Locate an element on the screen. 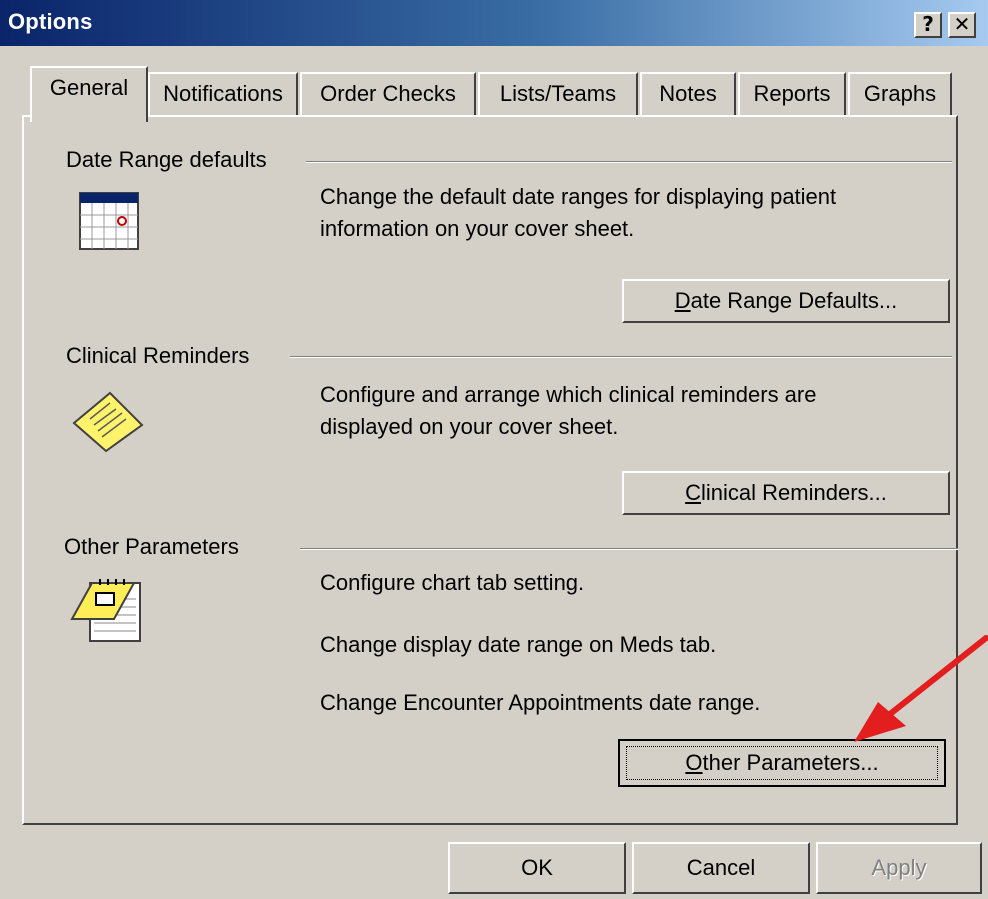 This screenshot has width=988, height=899. close-button: ✕ is located at coordinates (962, 25).